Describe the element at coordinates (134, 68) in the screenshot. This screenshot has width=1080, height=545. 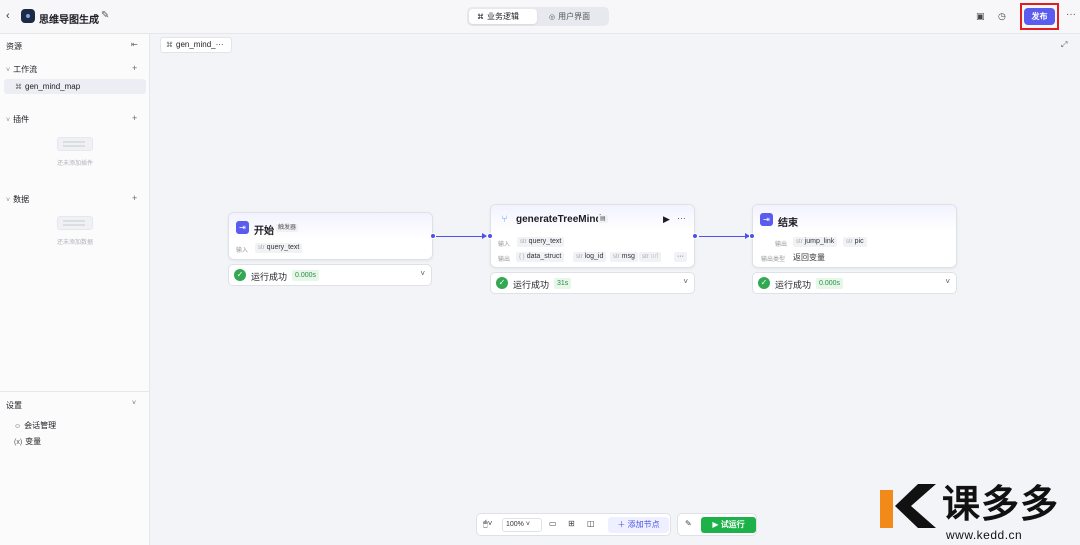
I see `add-workflow-button: +` at that location.